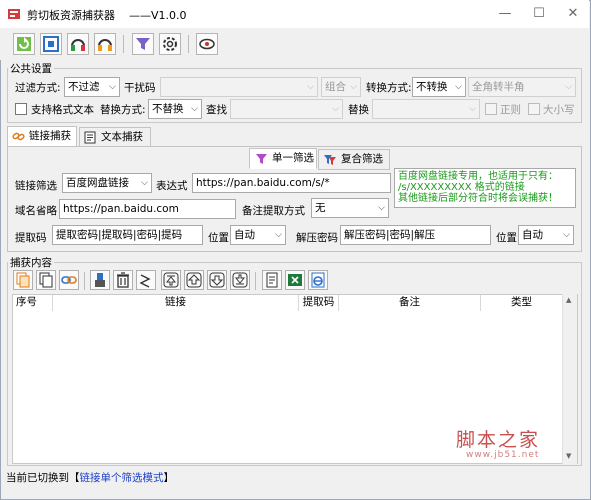 This screenshot has width=591, height=500. I want to click on position2-select: 自动 ⌵, so click(546, 235).